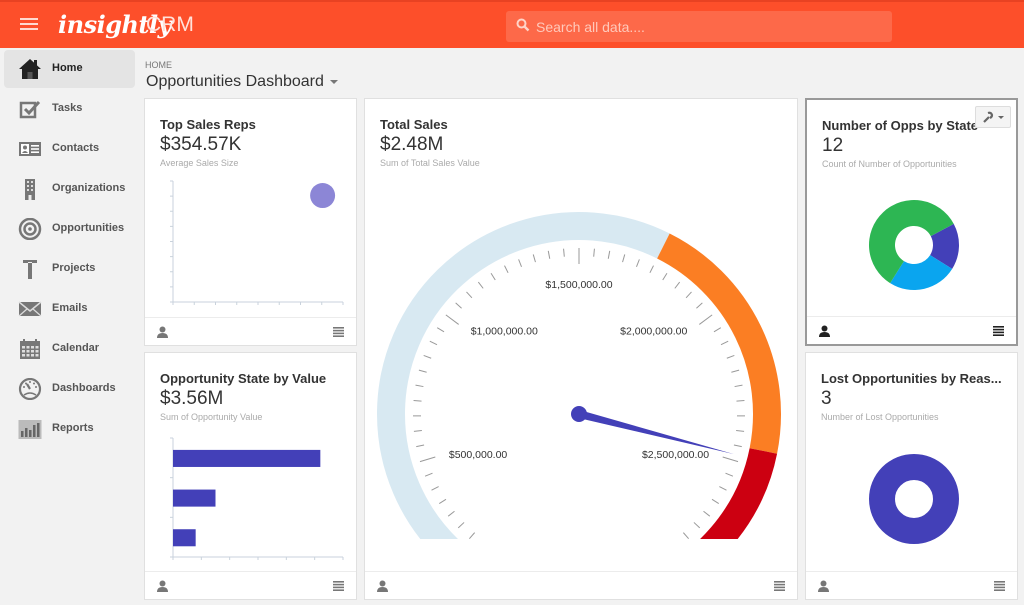  What do you see at coordinates (30, 429) in the screenshot?
I see `bar-chart-icon` at bounding box center [30, 429].